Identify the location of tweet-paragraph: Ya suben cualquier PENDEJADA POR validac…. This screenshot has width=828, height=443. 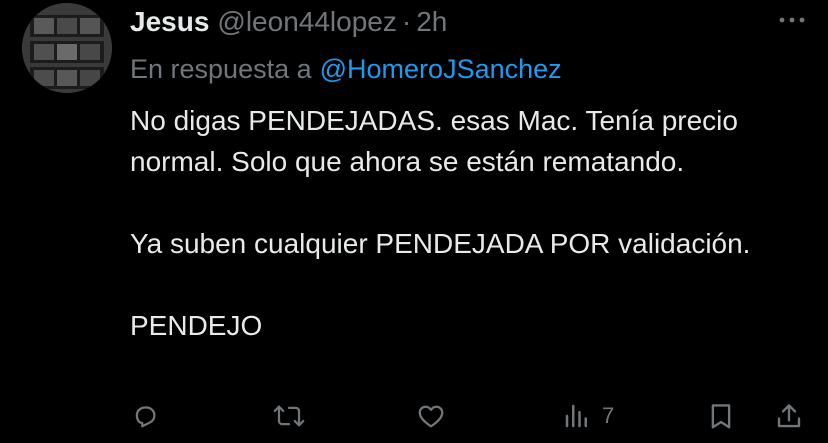
(440, 243).